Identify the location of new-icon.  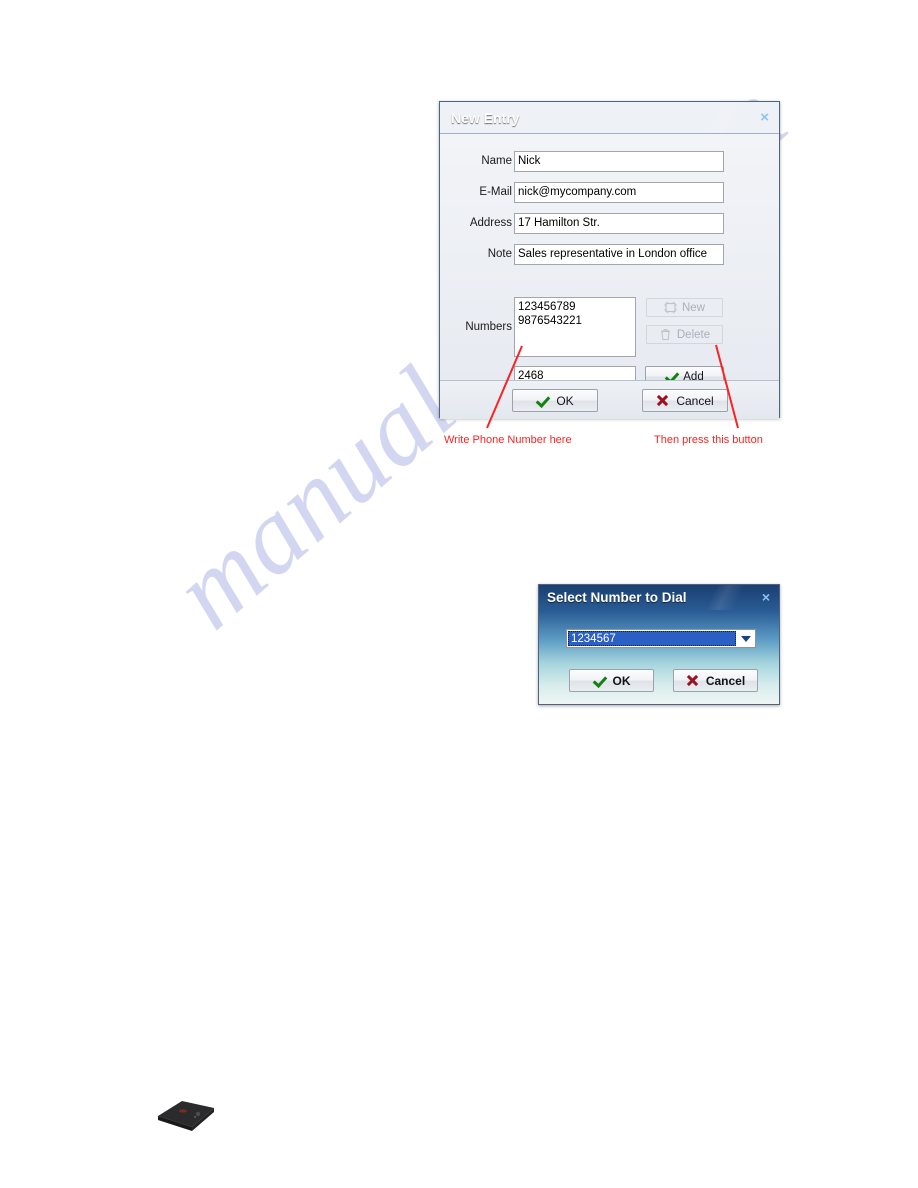
(670, 307).